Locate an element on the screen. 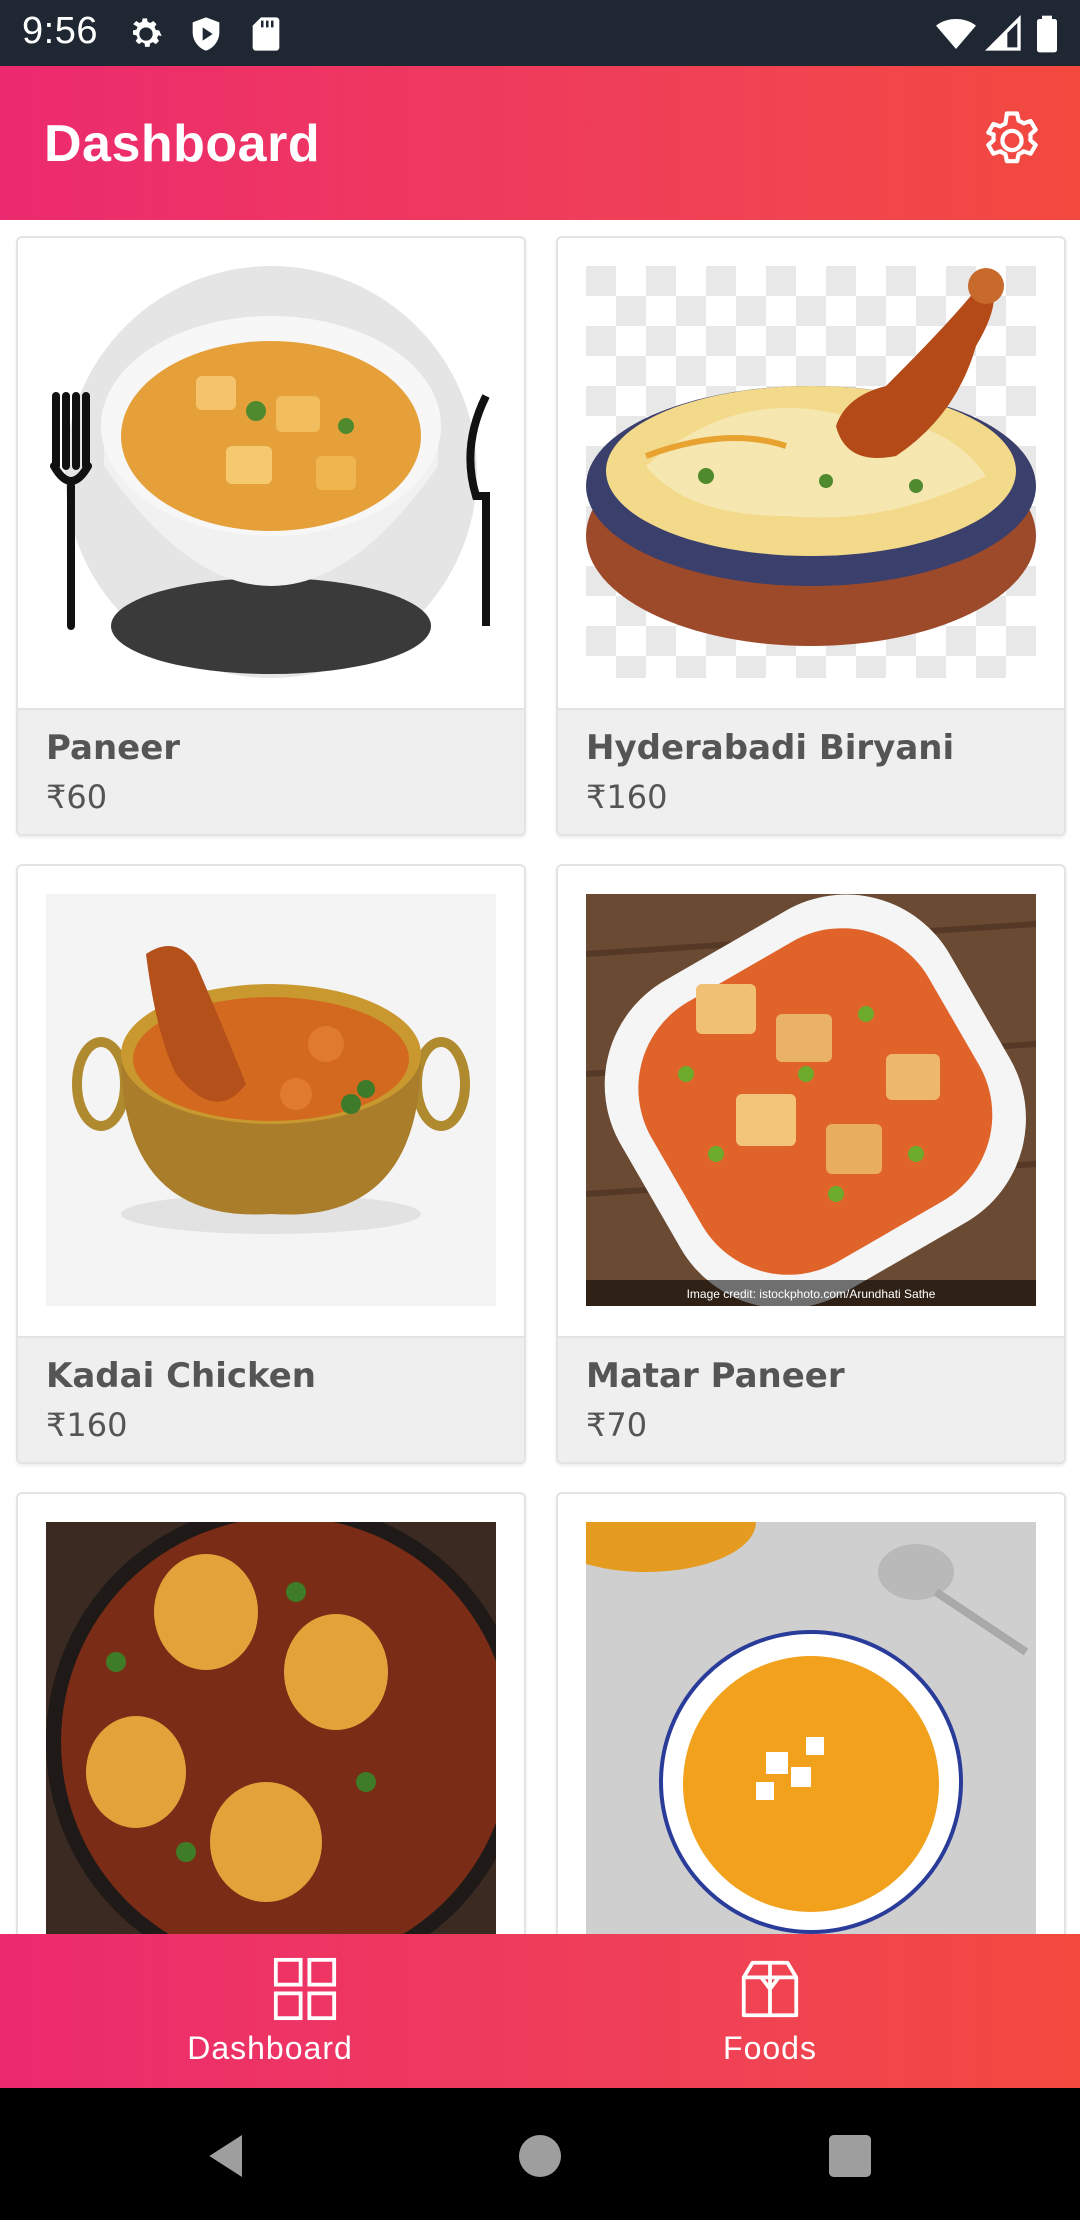 The image size is (1080, 2220). recents-icon is located at coordinates (850, 2156).